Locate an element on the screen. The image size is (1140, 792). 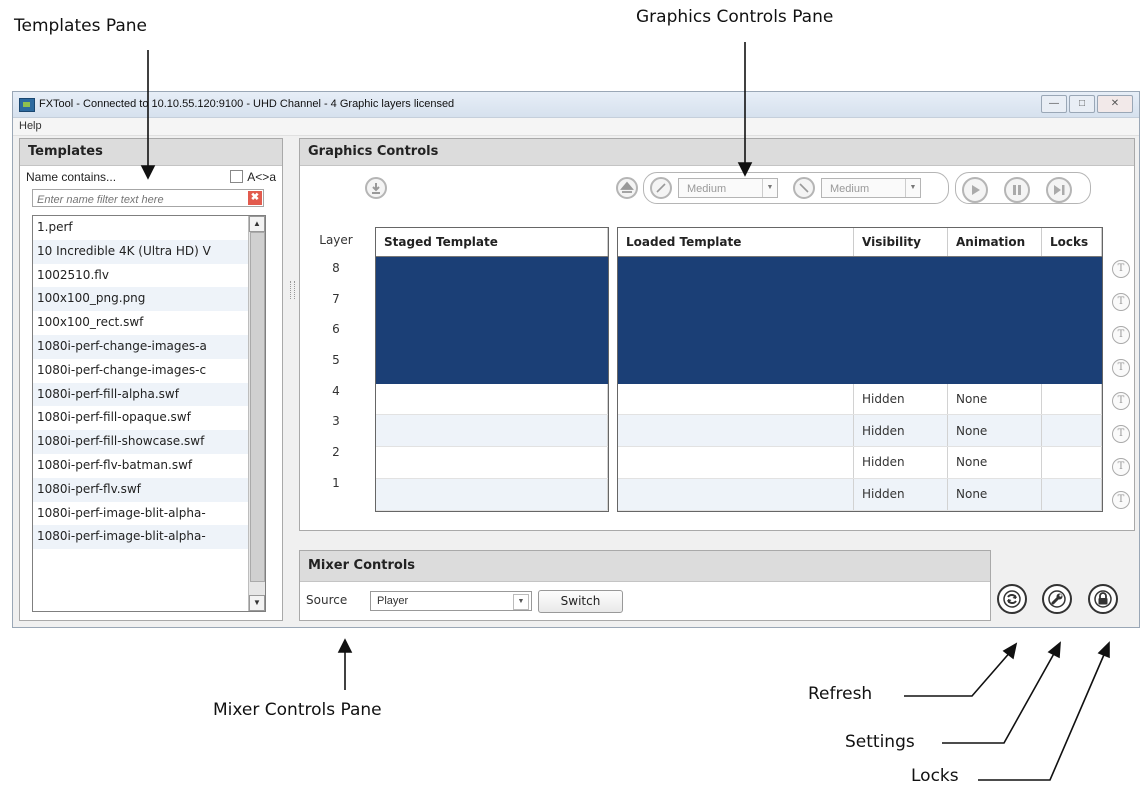
speed-out-select: Medium ▼ is located at coordinates (871, 188).